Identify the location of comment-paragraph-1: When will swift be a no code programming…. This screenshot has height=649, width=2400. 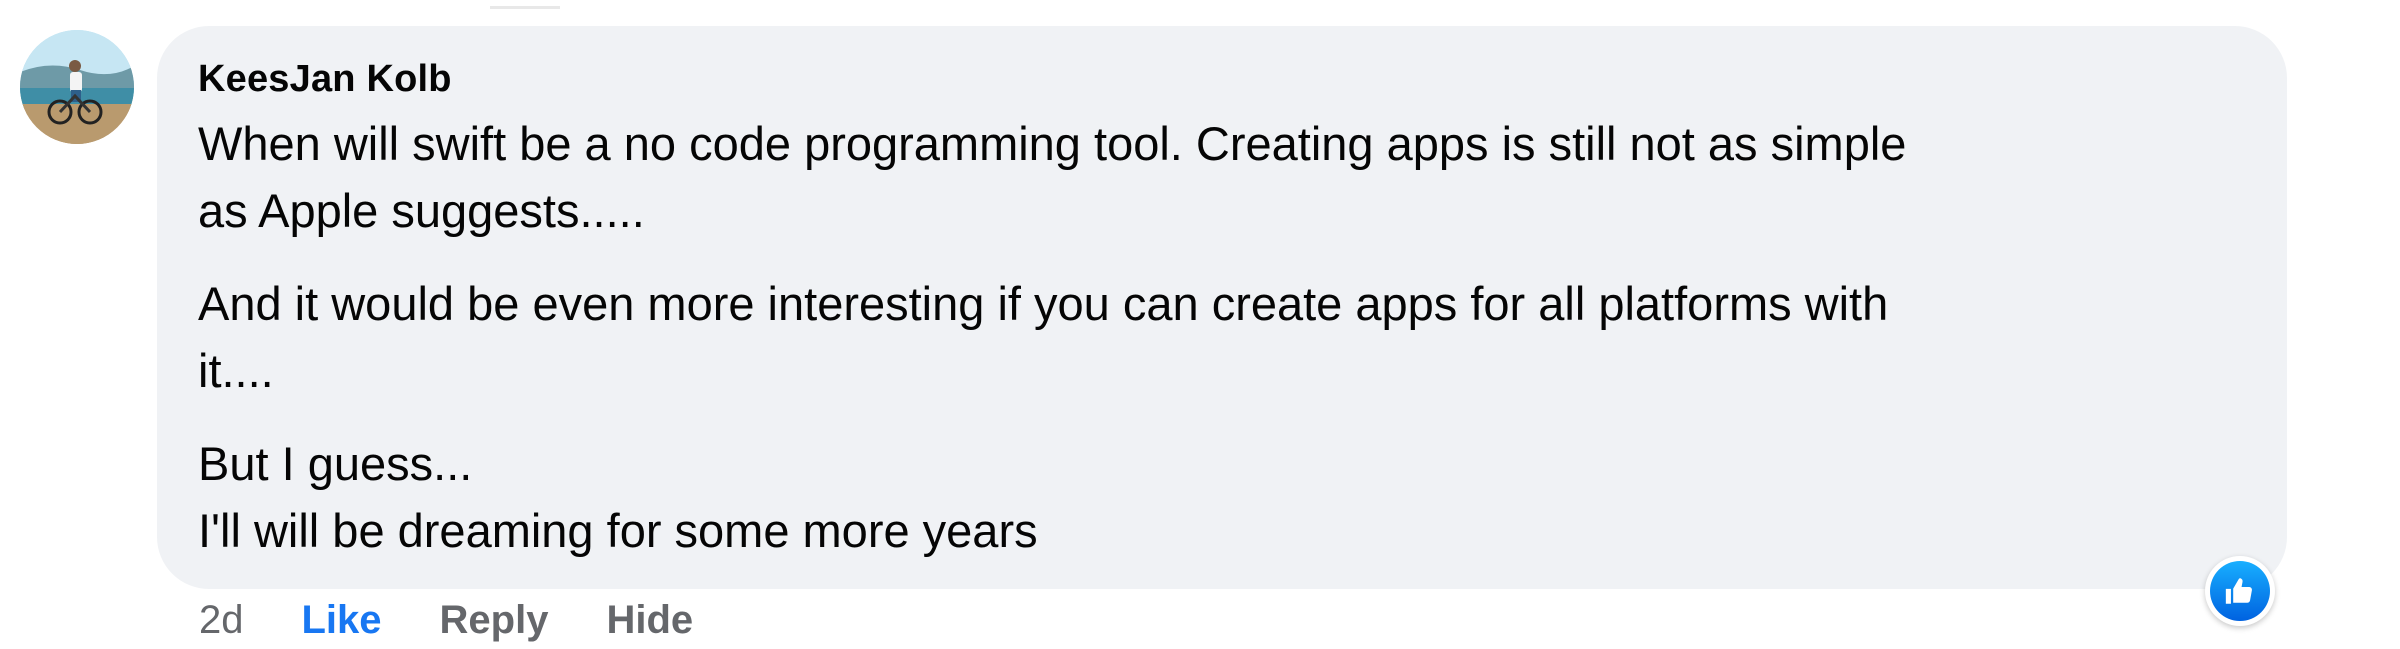
(1052, 177).